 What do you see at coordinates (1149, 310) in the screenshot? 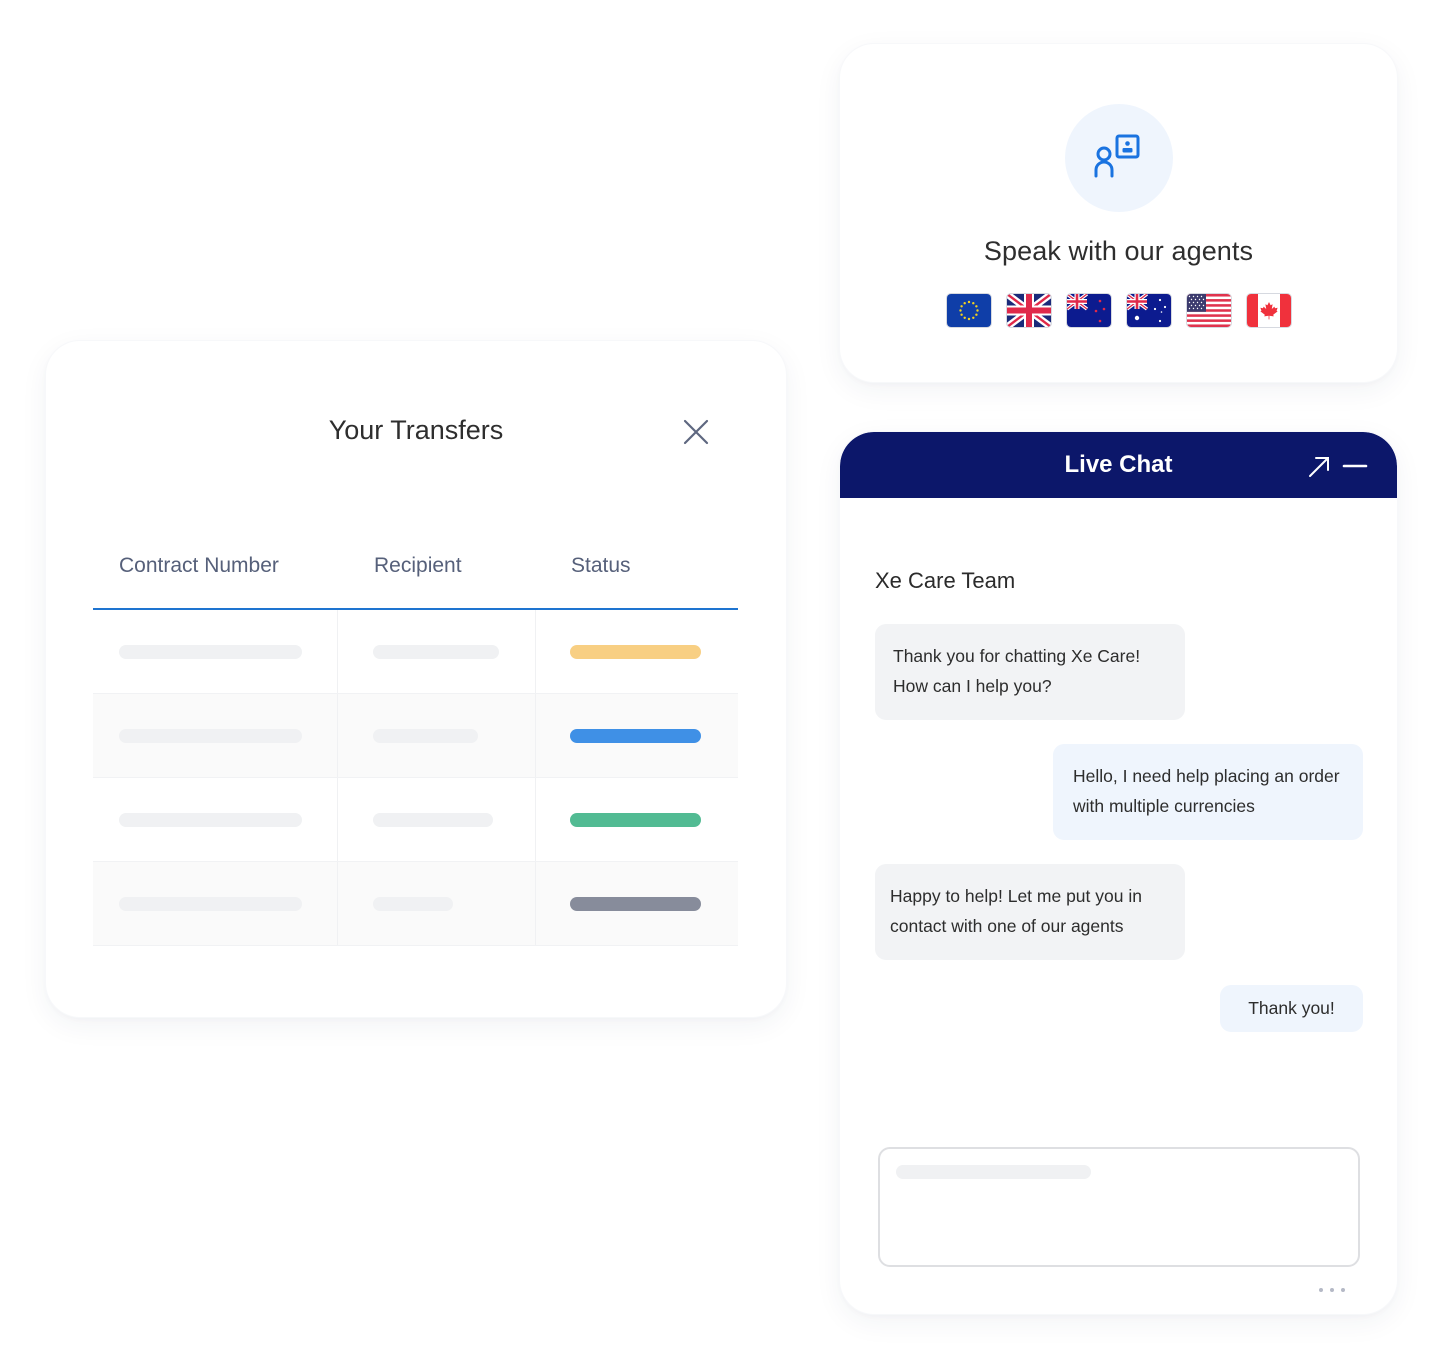
I see `flag-au-icon` at bounding box center [1149, 310].